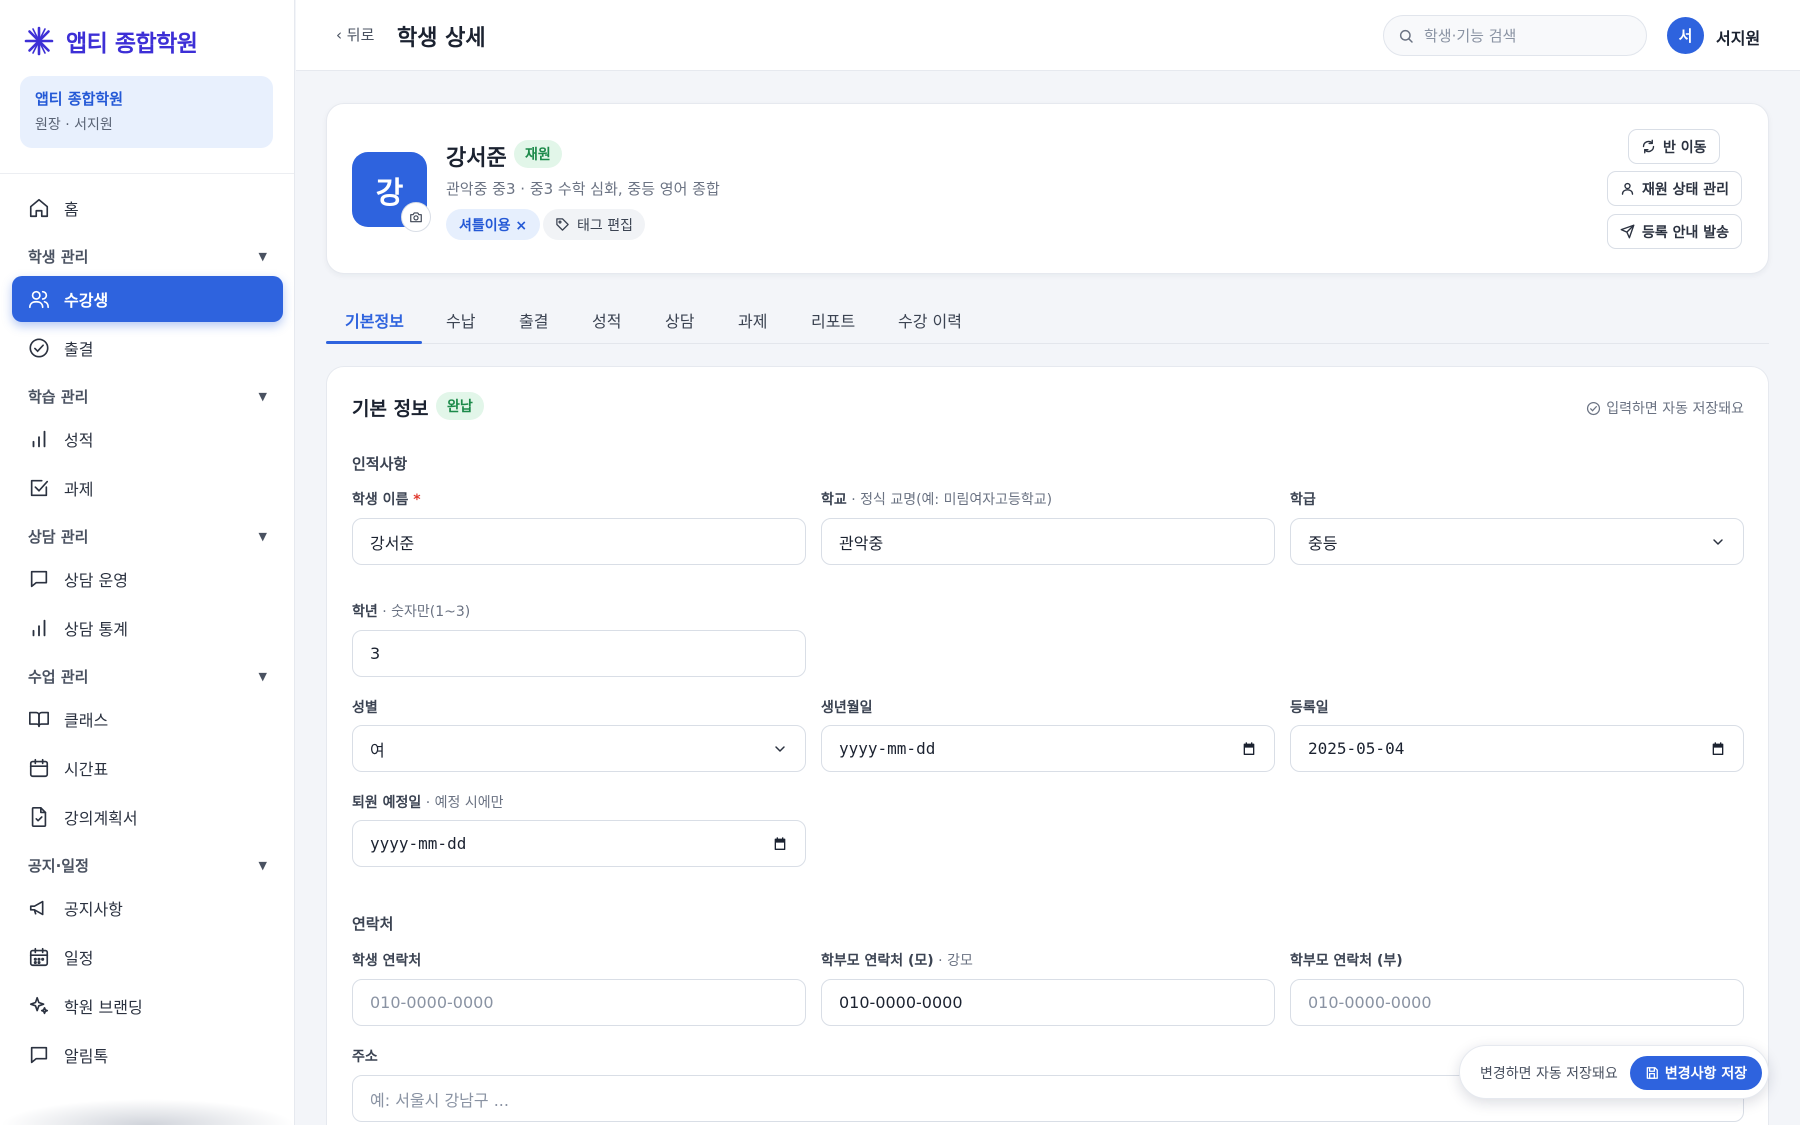  Describe the element at coordinates (1470, 36) in the screenshot. I see `search-placeholder: 학생·기능 검색` at that location.